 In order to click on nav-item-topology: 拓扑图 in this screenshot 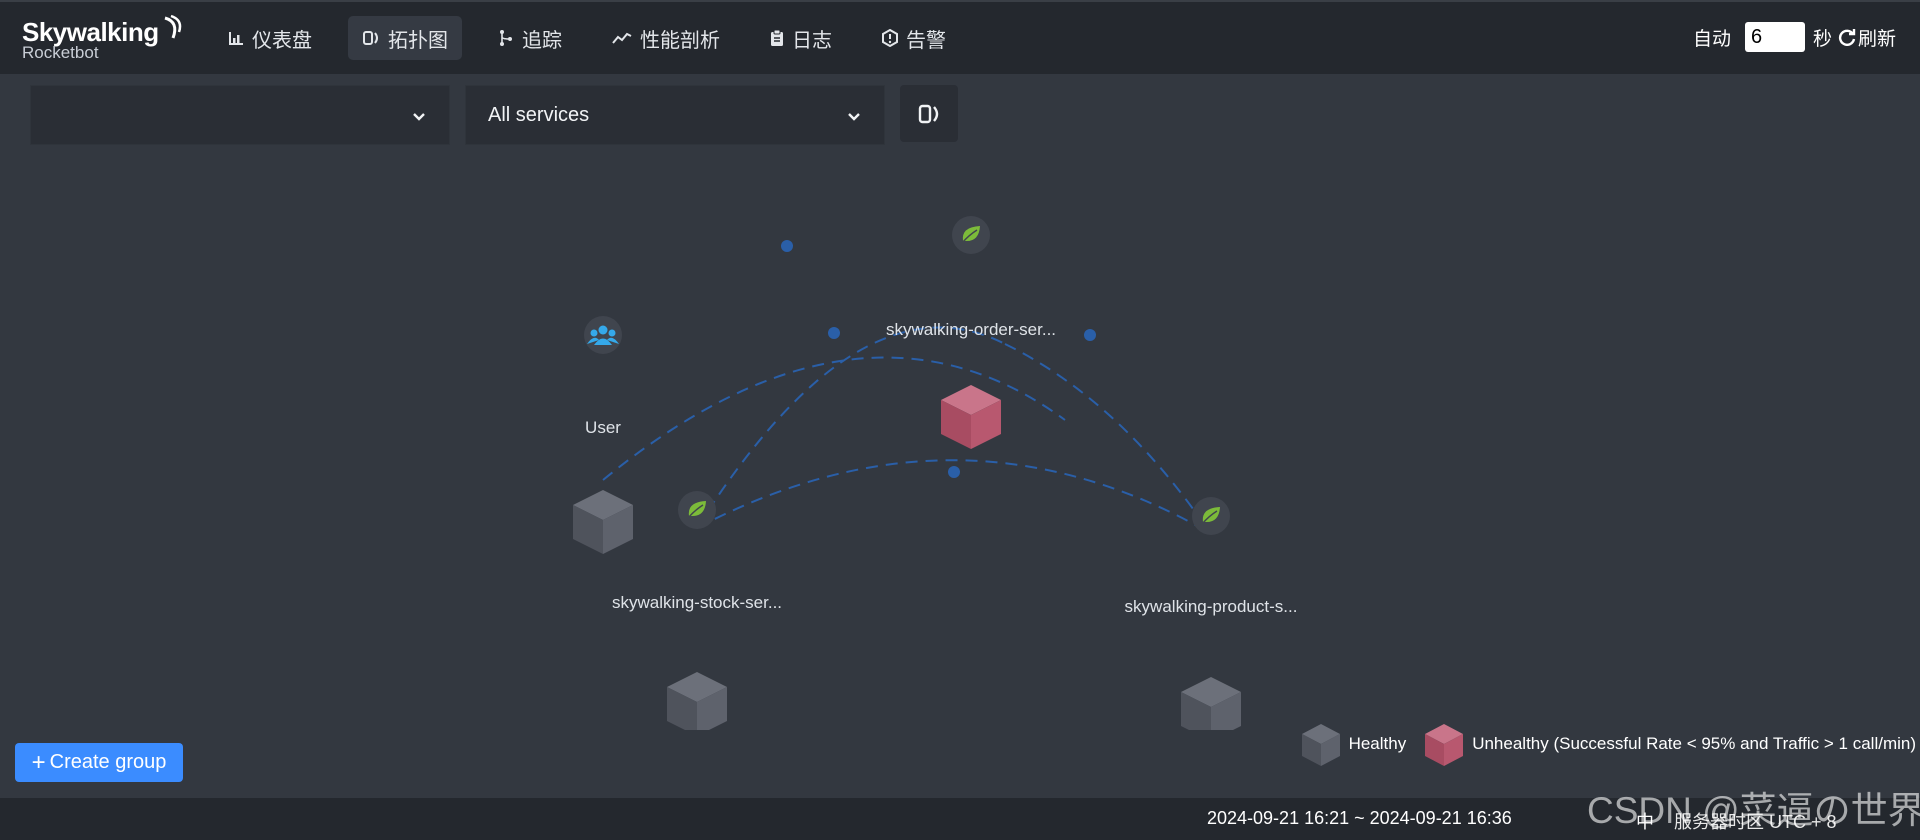, I will do `click(405, 38)`.